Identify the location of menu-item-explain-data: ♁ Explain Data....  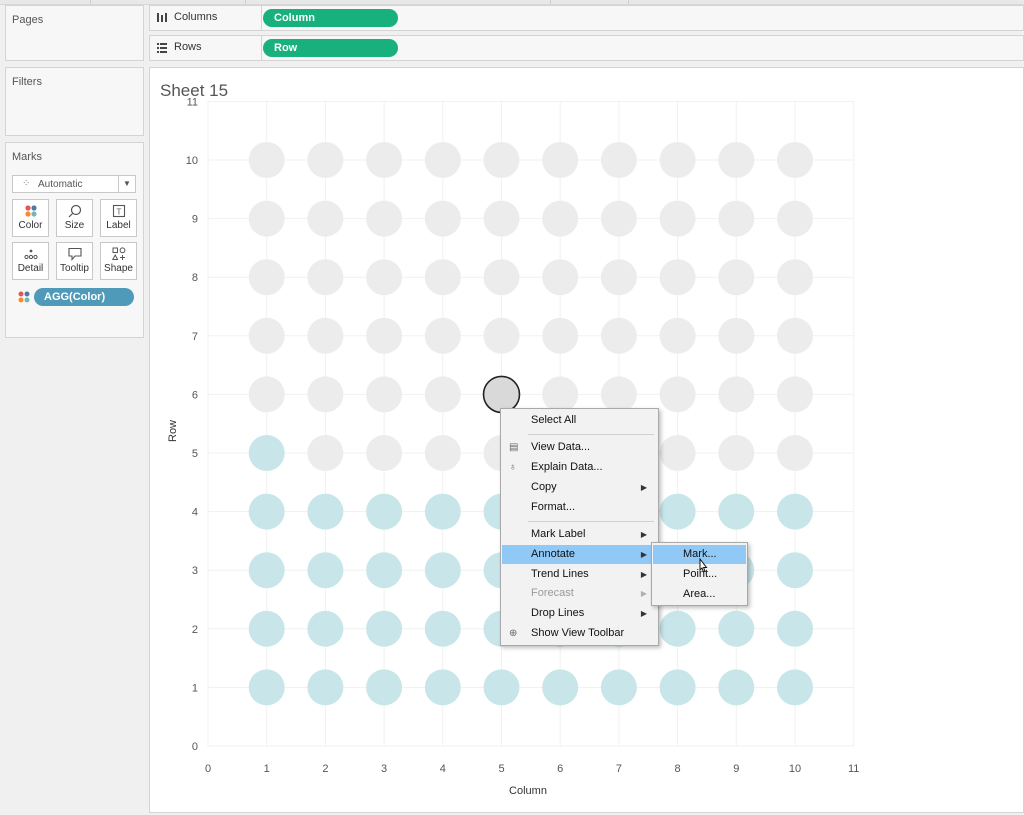
(579, 467).